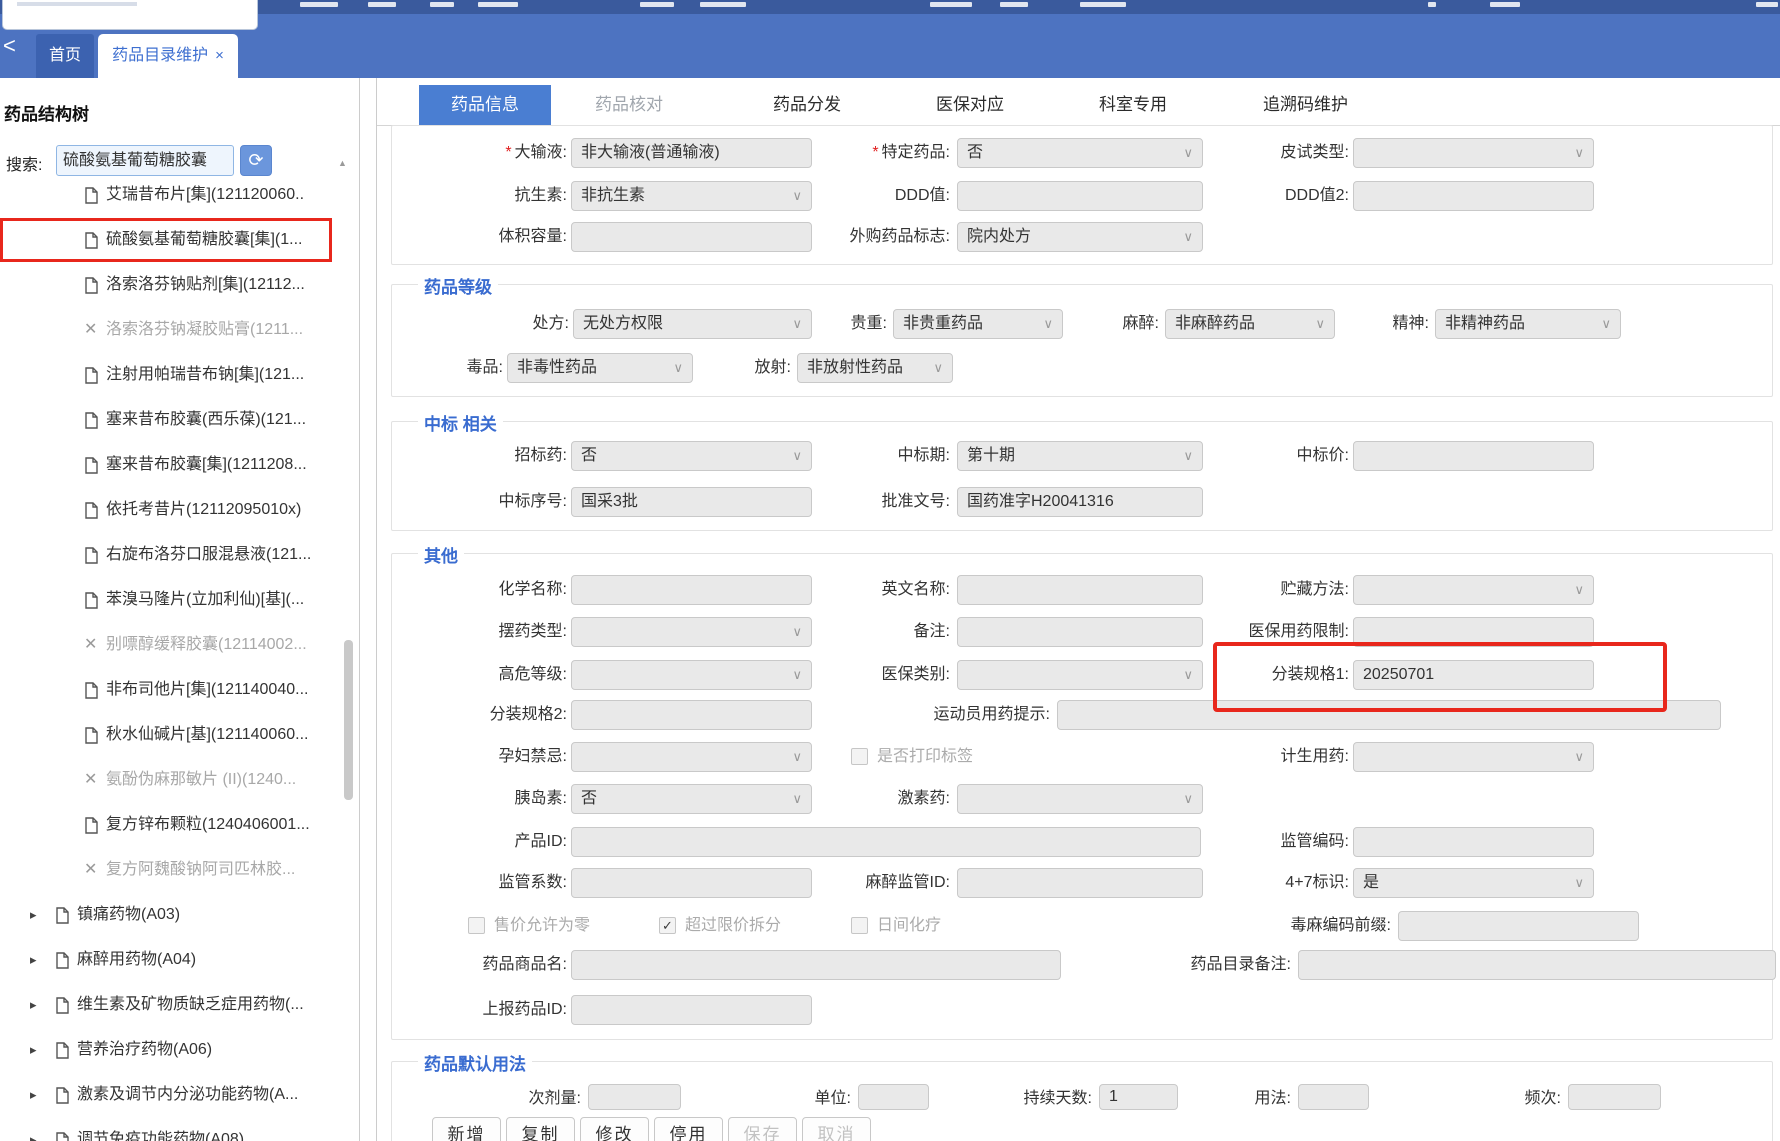 Image resolution: width=1780 pixels, height=1141 pixels. I want to click on narcotic-select: 非麻醉药品 ∨, so click(1250, 324).